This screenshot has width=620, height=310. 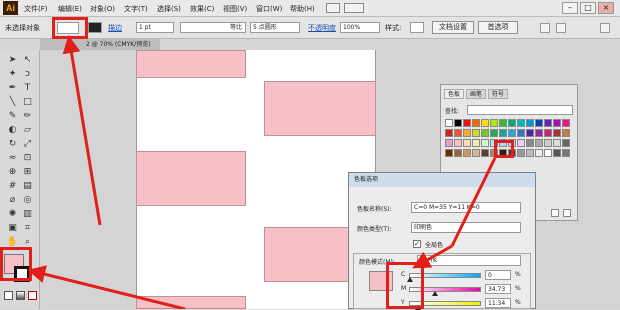 I want to click on close-icon: ×, so click(x=606, y=8).